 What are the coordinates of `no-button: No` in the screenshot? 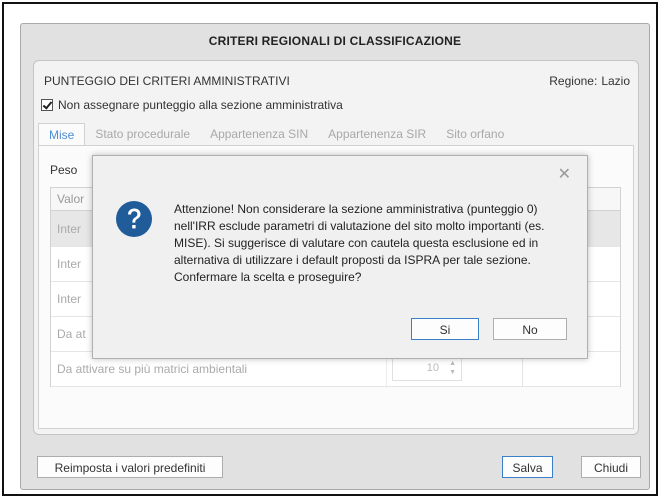 It's located at (530, 329).